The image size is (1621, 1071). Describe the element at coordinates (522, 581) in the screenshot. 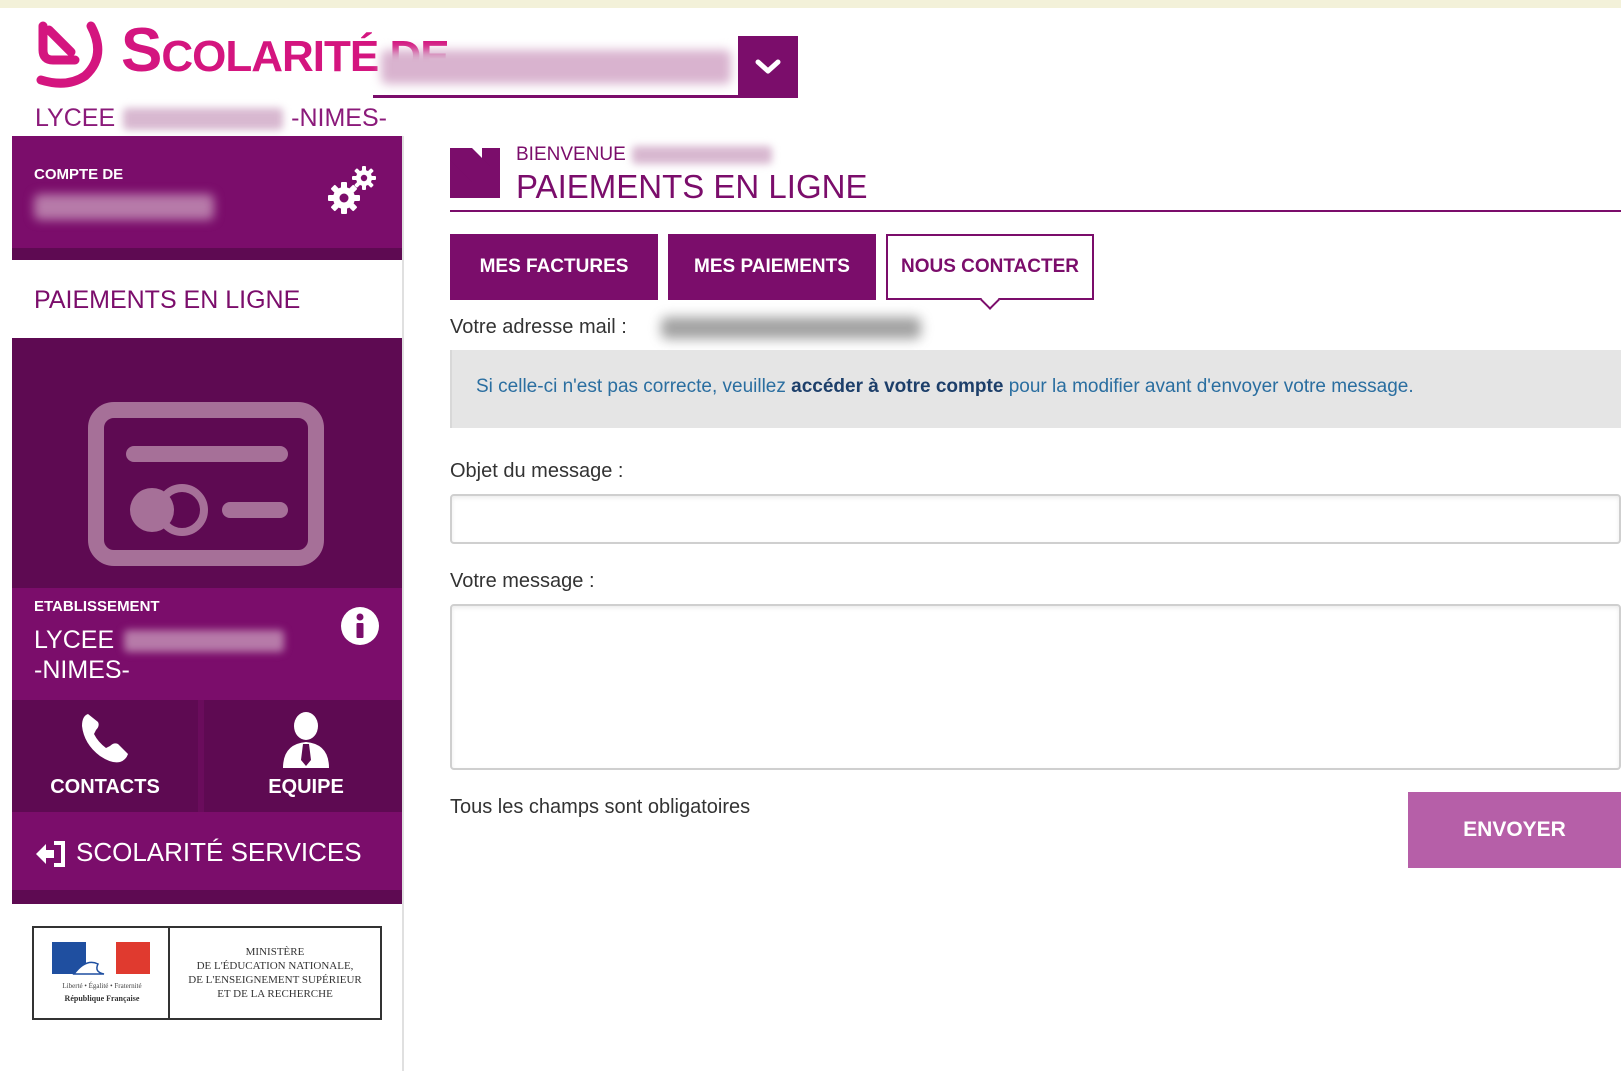

I see `message-label: Votre message :` at that location.